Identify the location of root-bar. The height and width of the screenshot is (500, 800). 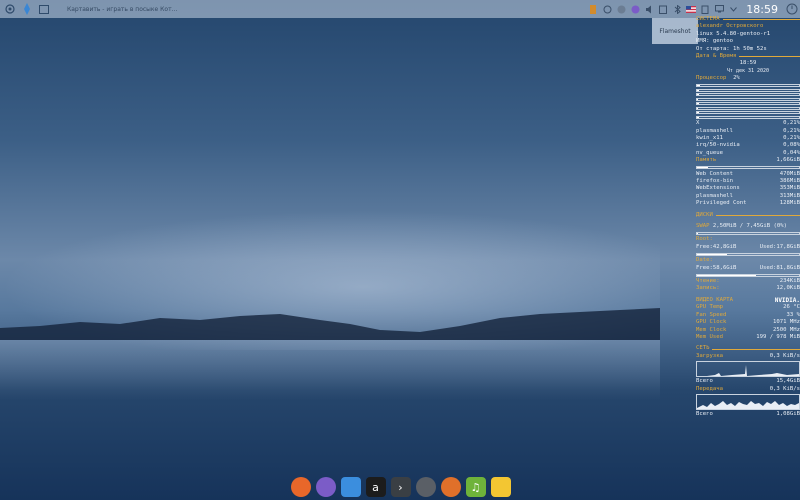
(748, 254).